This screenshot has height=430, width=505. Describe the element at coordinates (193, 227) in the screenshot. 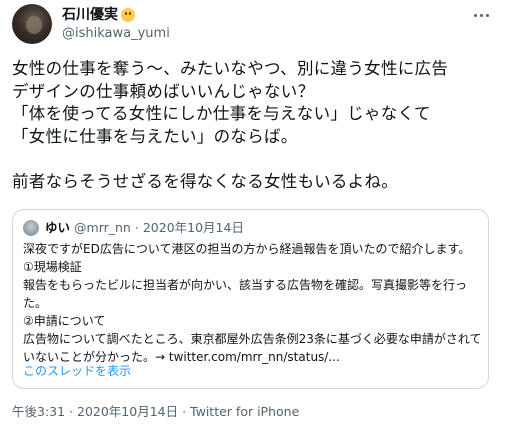

I see `quoted-date: 2020年10月14日` at that location.